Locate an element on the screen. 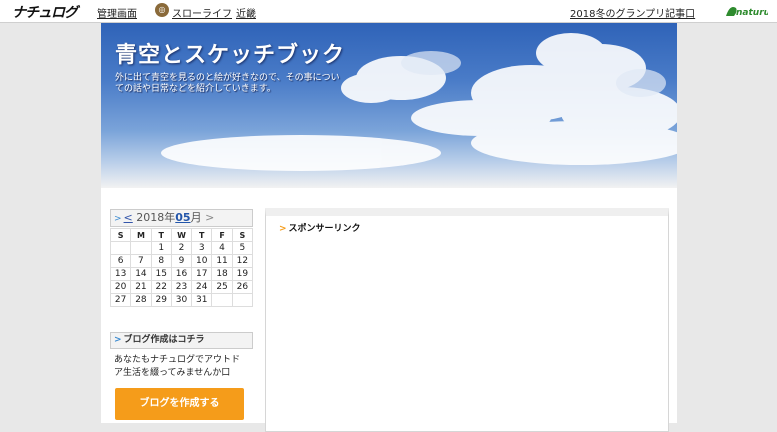 The height and width of the screenshot is (432, 777). create-blog-button: ブログを作成する is located at coordinates (179, 404).